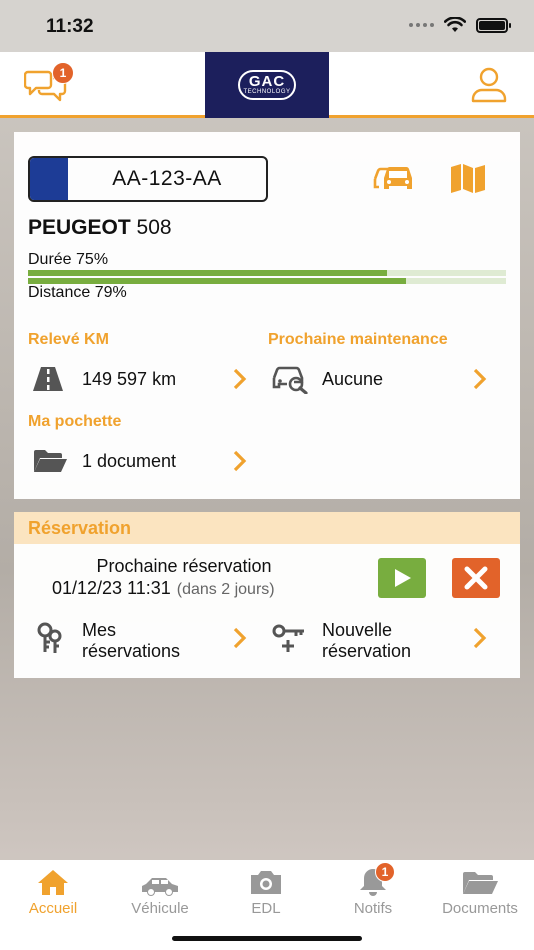  I want to click on car-icon, so click(160, 887).